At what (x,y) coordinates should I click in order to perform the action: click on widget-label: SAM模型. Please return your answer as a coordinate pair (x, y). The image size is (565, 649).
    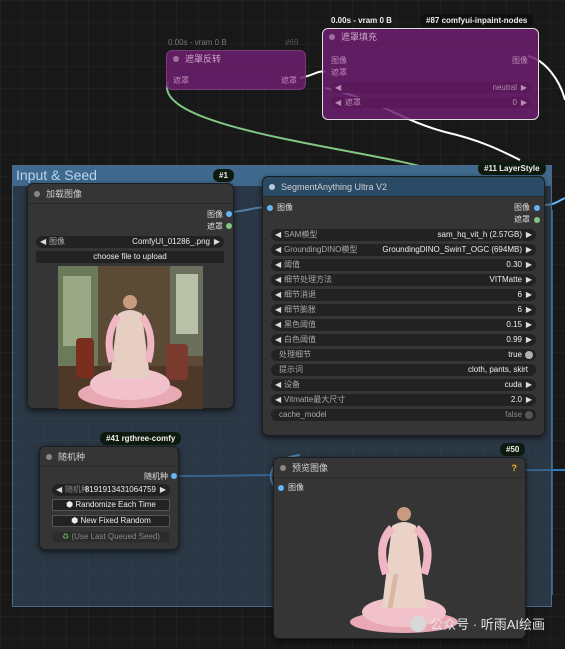
    Looking at the image, I should click on (301, 234).